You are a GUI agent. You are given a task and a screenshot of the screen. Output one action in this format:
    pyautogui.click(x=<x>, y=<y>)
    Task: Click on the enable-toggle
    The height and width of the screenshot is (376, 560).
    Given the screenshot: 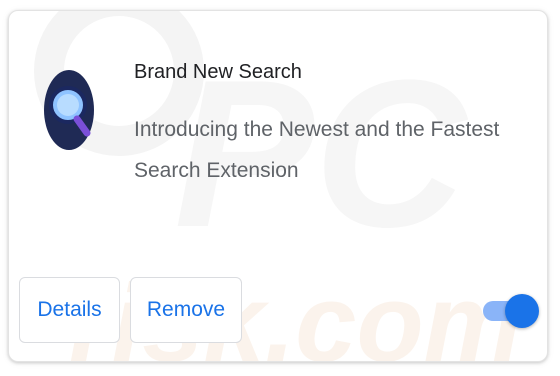 What is the action you would take?
    pyautogui.click(x=511, y=311)
    